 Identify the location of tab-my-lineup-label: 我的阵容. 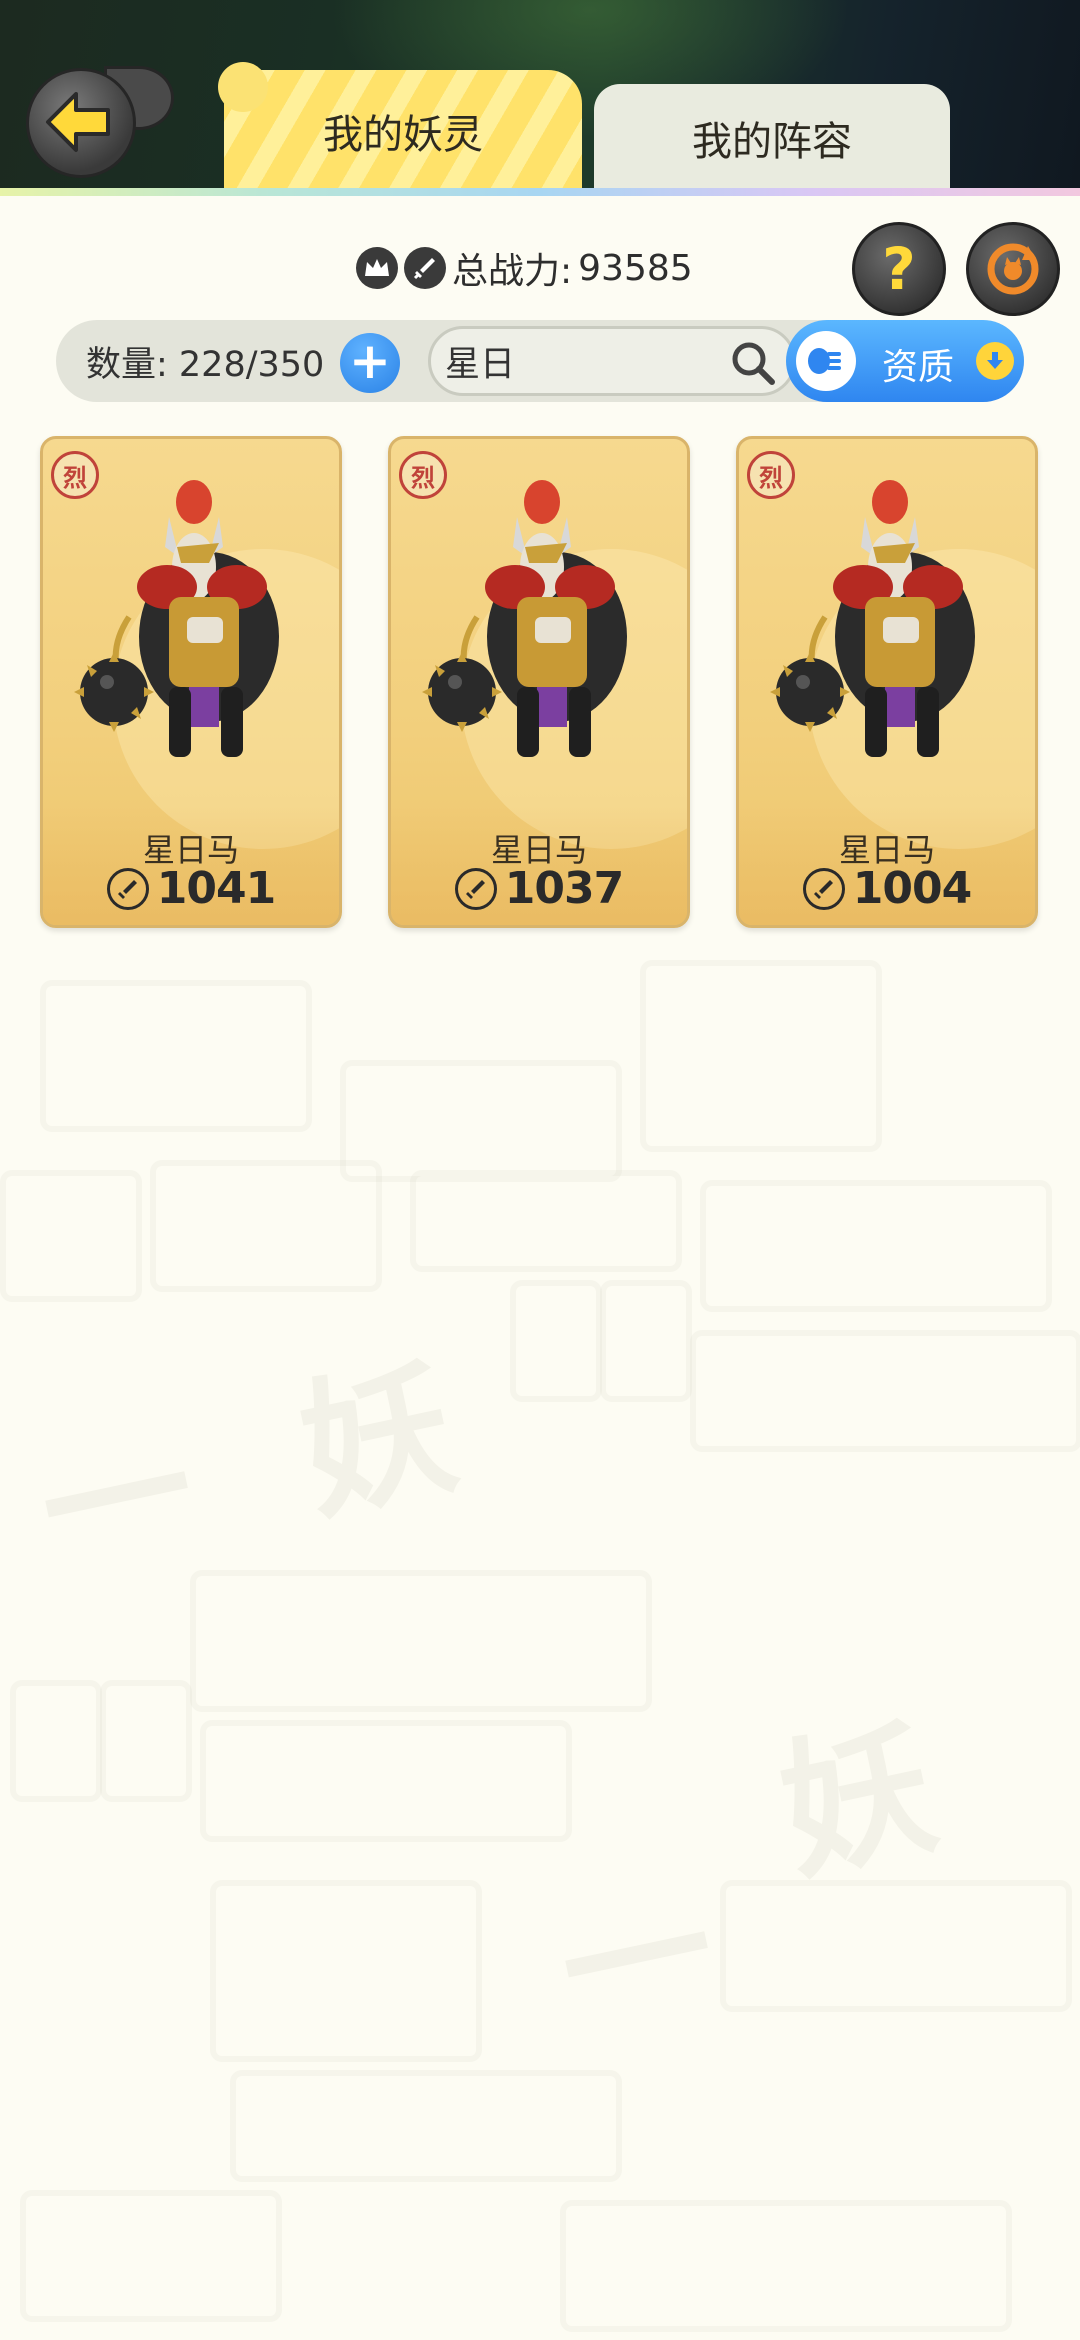
(772, 142).